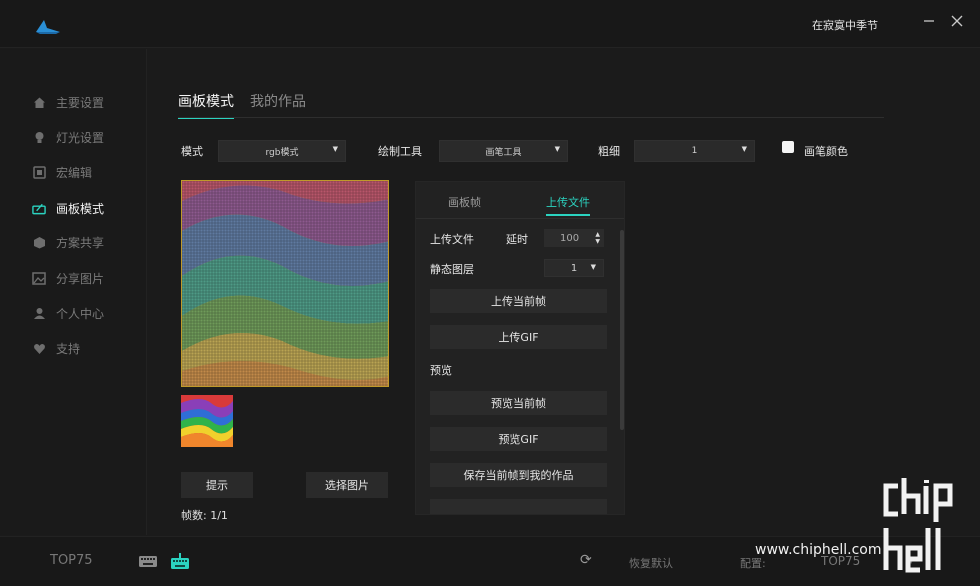 The width and height of the screenshot is (980, 586). Describe the element at coordinates (39, 102) in the screenshot. I see `home-icon` at that location.